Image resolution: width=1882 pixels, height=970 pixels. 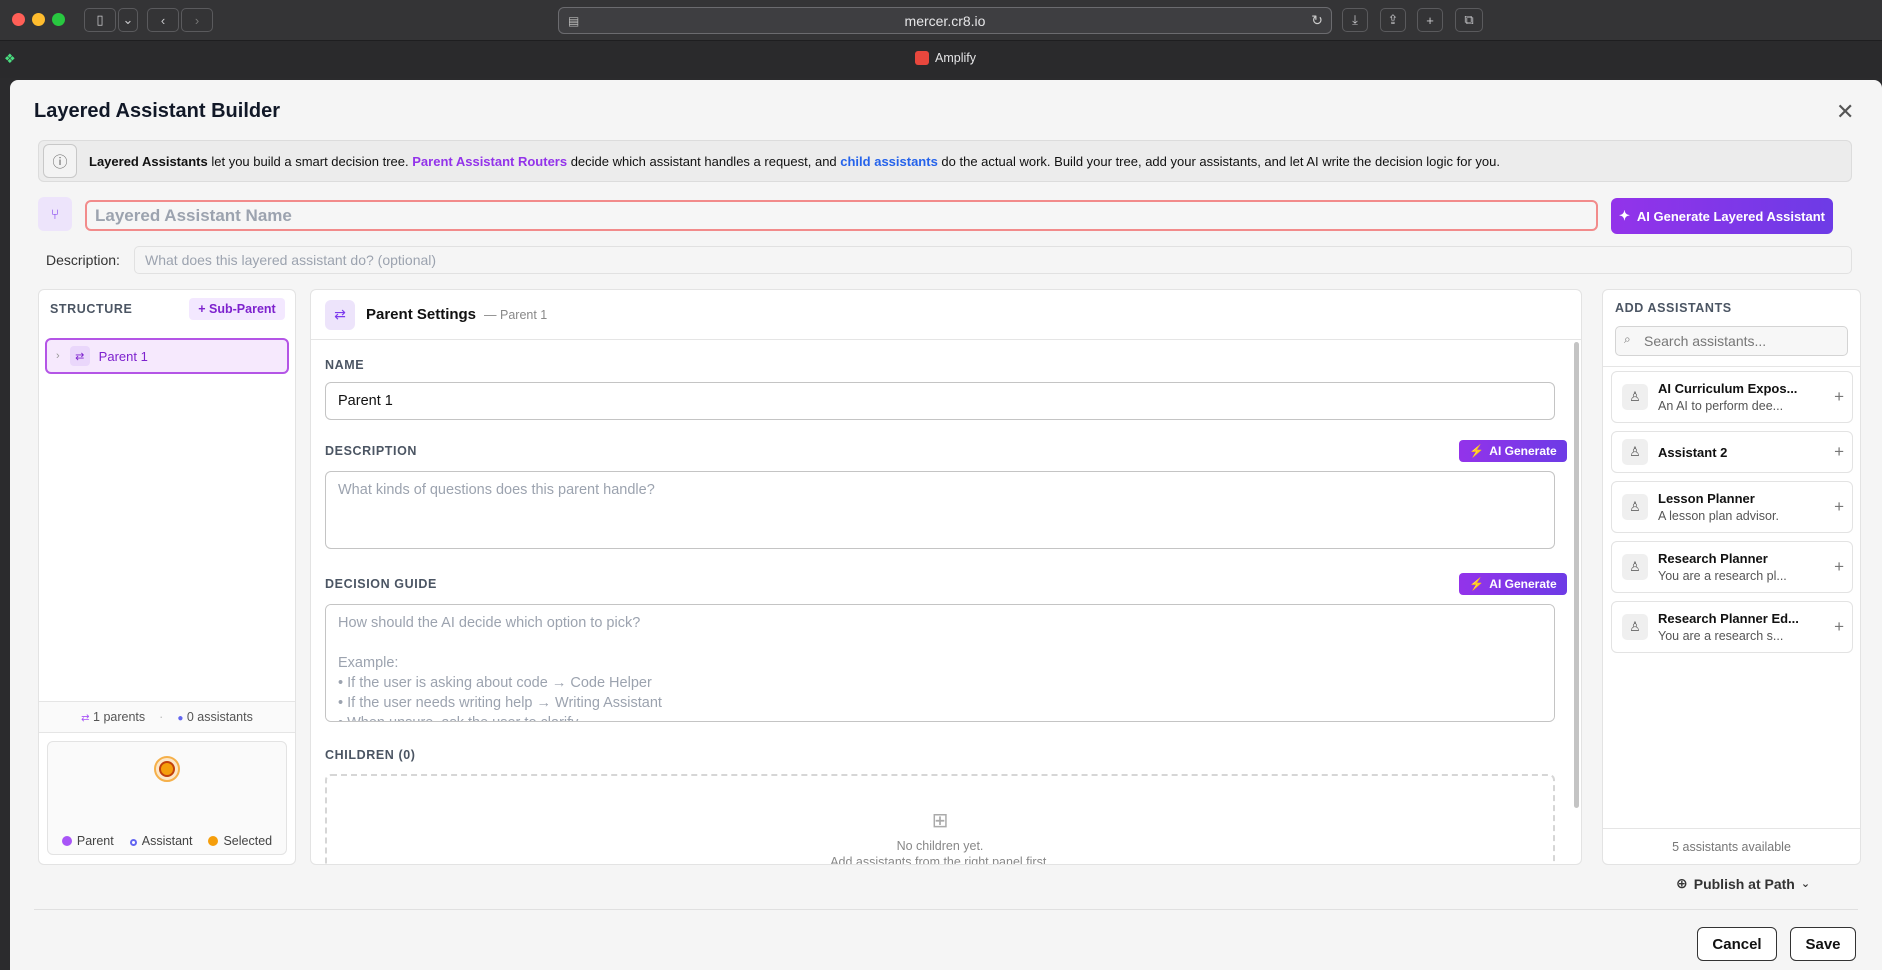 What do you see at coordinates (167, 798) in the screenshot?
I see `tree-minimap: Parent Assistant Selected` at bounding box center [167, 798].